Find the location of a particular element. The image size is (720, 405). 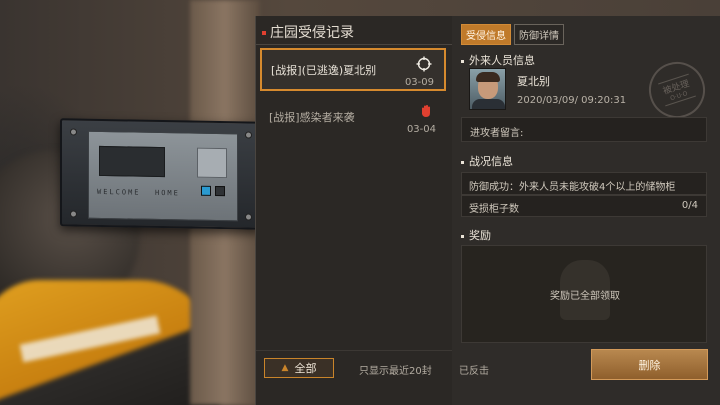

attacker-message-box: 进攻者留言: is located at coordinates (584, 129).